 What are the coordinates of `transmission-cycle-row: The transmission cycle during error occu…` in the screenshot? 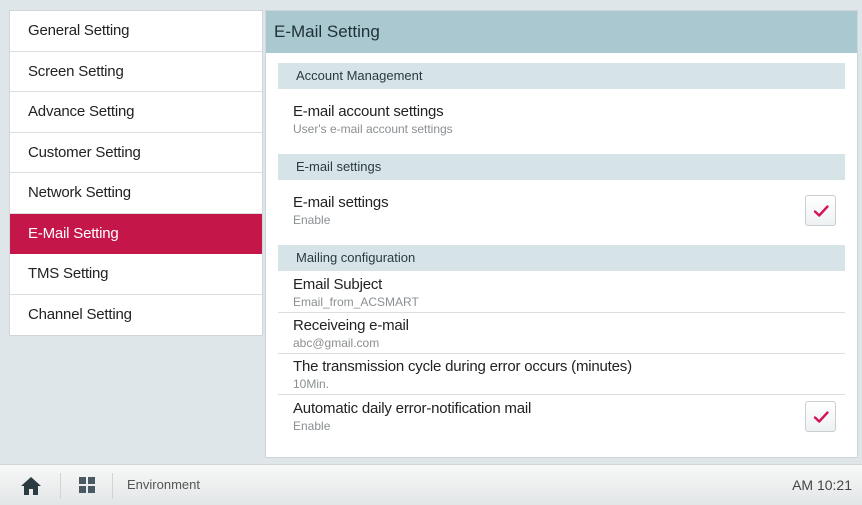 It's located at (561, 374).